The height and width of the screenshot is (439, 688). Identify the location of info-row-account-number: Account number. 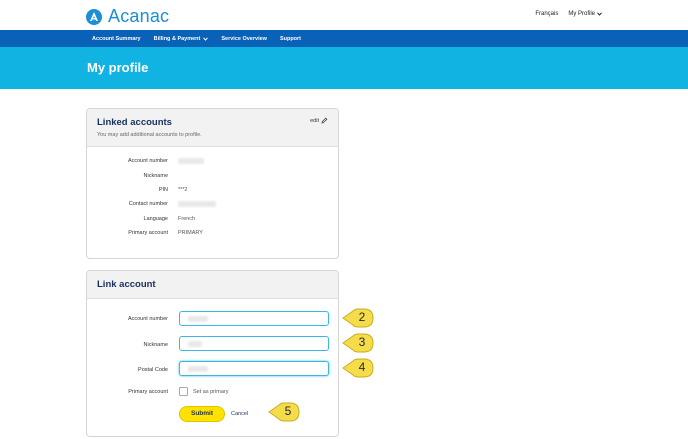
(212, 163).